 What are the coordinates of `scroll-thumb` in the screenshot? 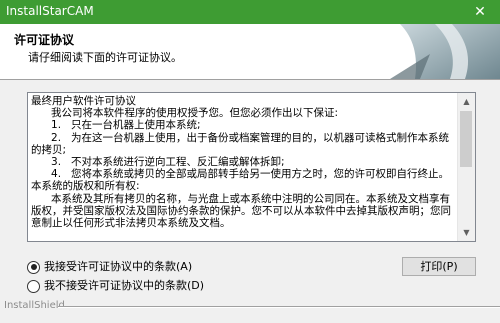 It's located at (466, 139).